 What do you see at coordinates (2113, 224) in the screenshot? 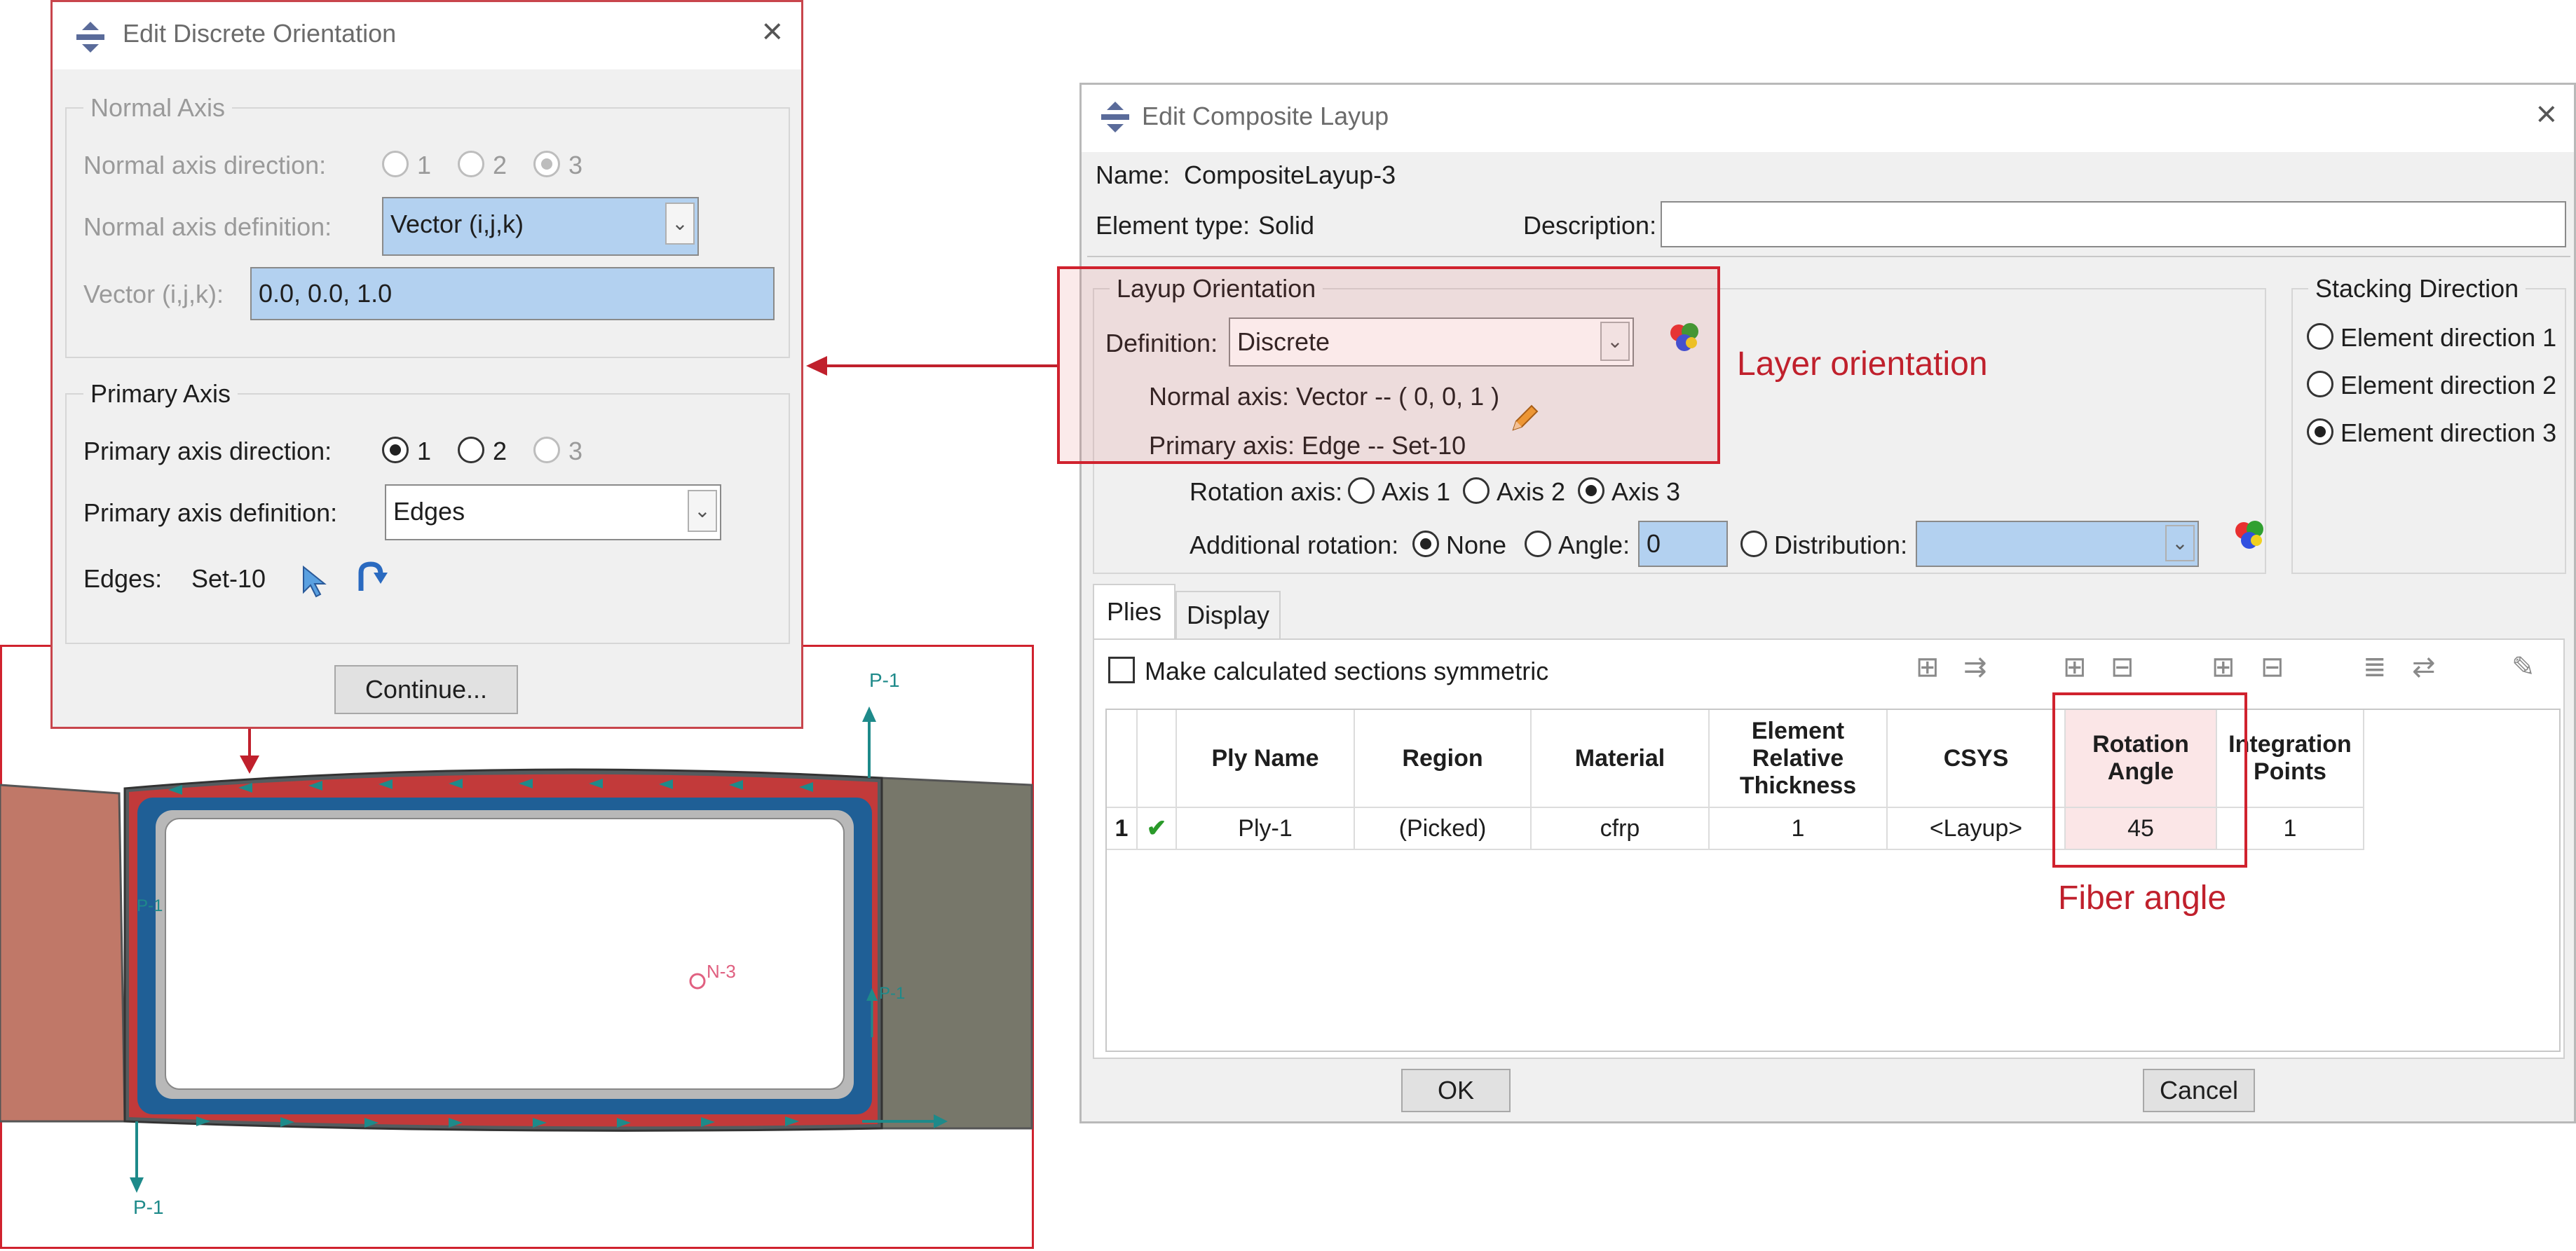
I see `description-field` at bounding box center [2113, 224].